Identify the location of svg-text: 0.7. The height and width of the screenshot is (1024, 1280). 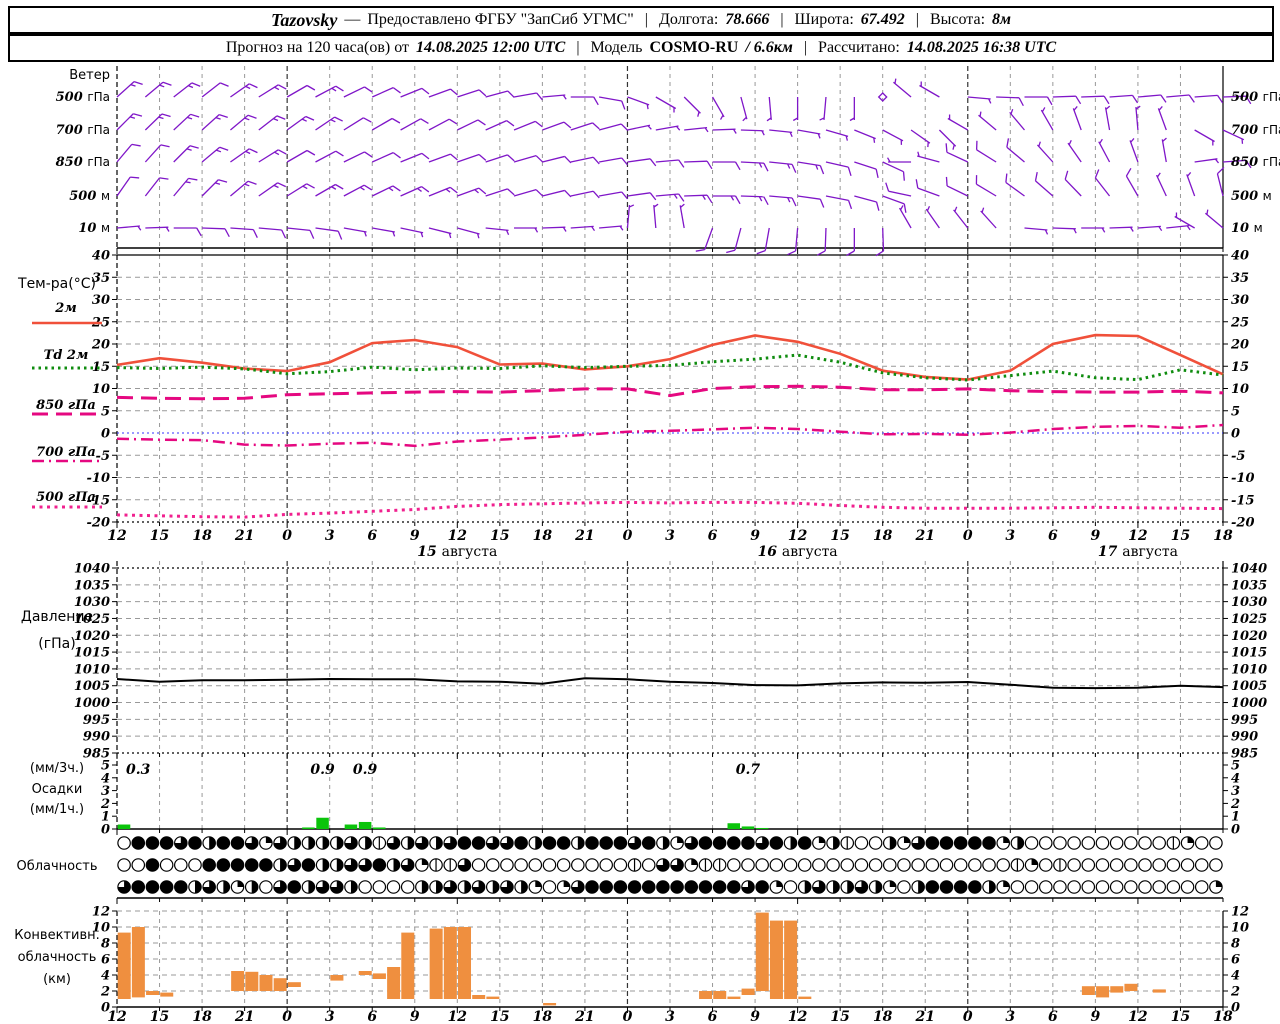
(748, 770).